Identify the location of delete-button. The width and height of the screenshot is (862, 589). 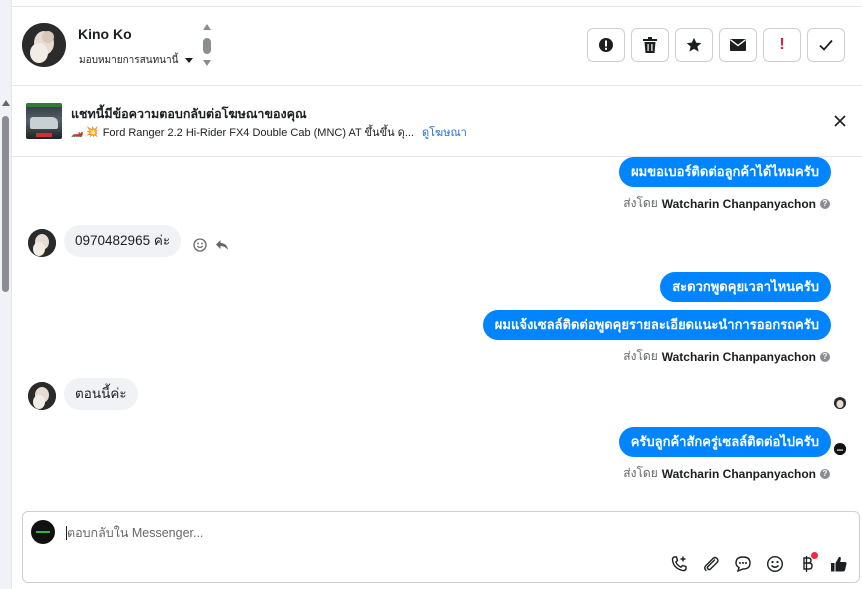
(650, 45).